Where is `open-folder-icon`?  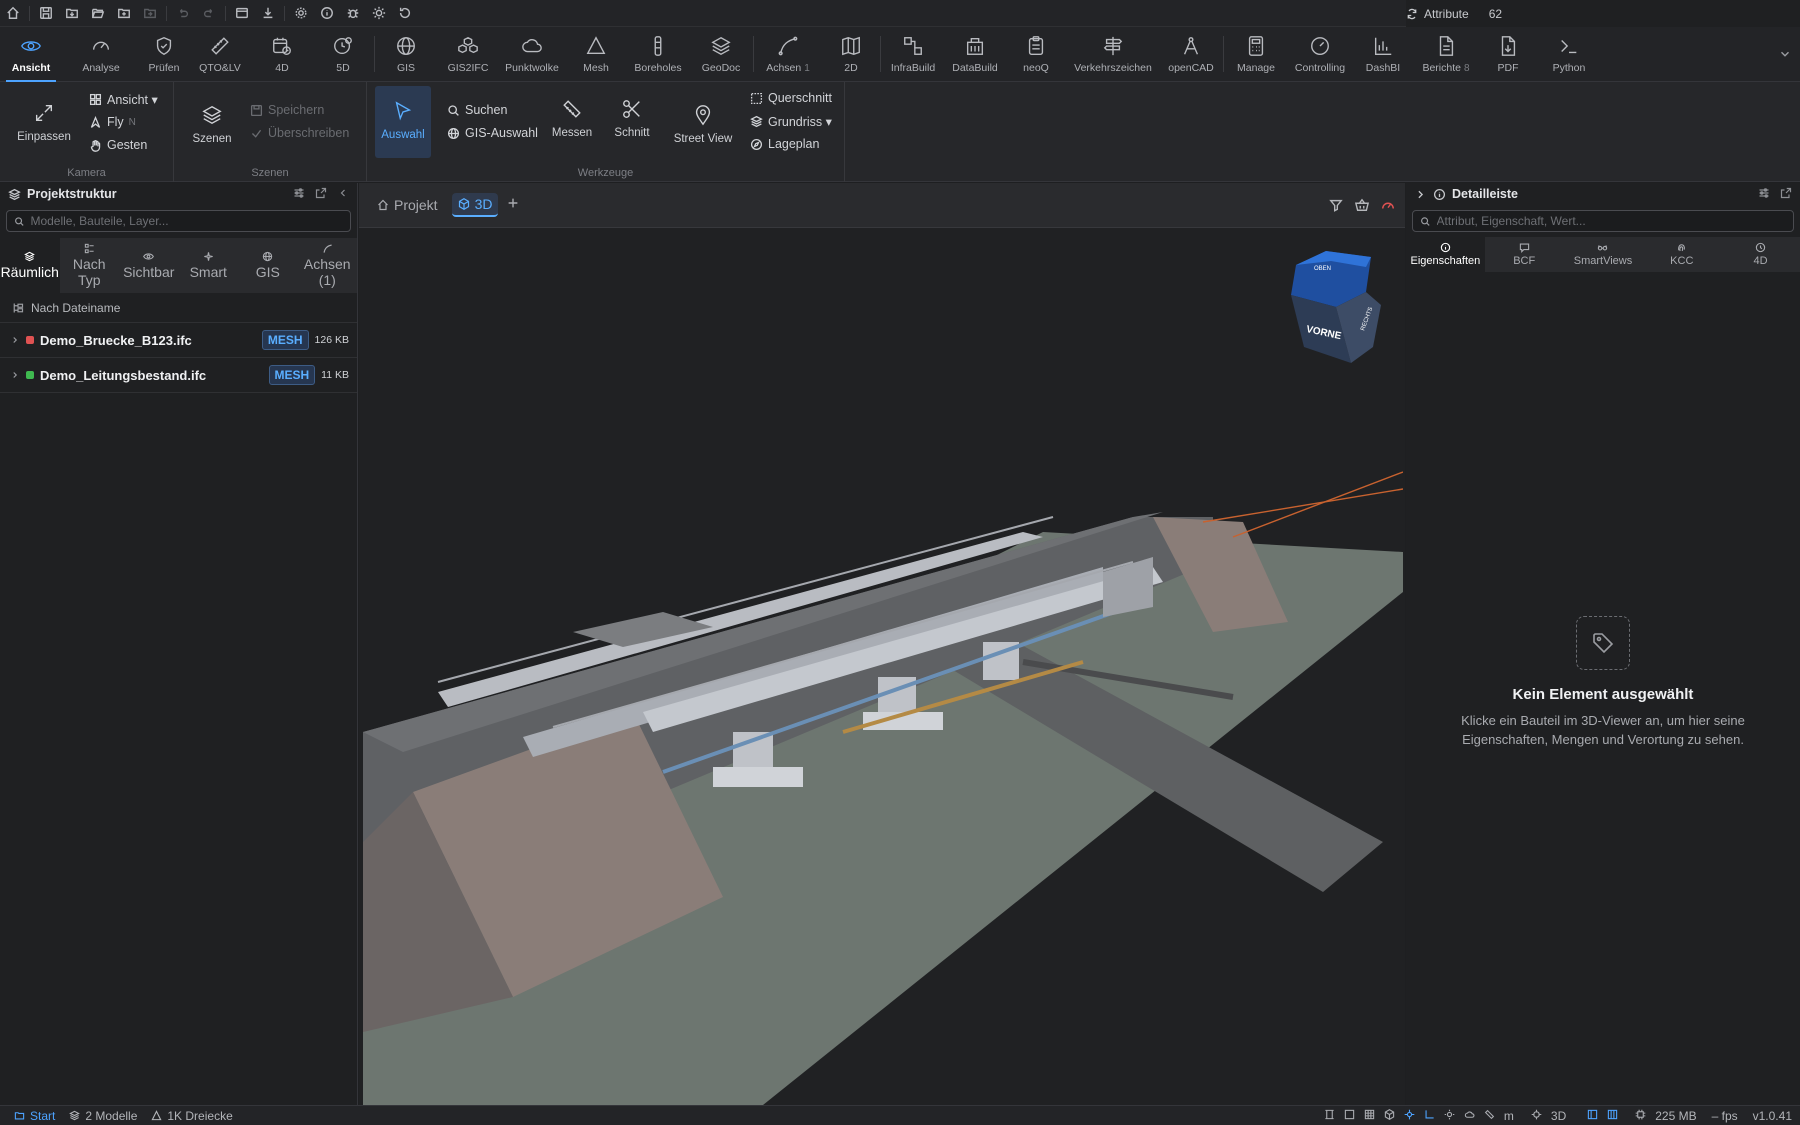
open-folder-icon is located at coordinates (98, 13).